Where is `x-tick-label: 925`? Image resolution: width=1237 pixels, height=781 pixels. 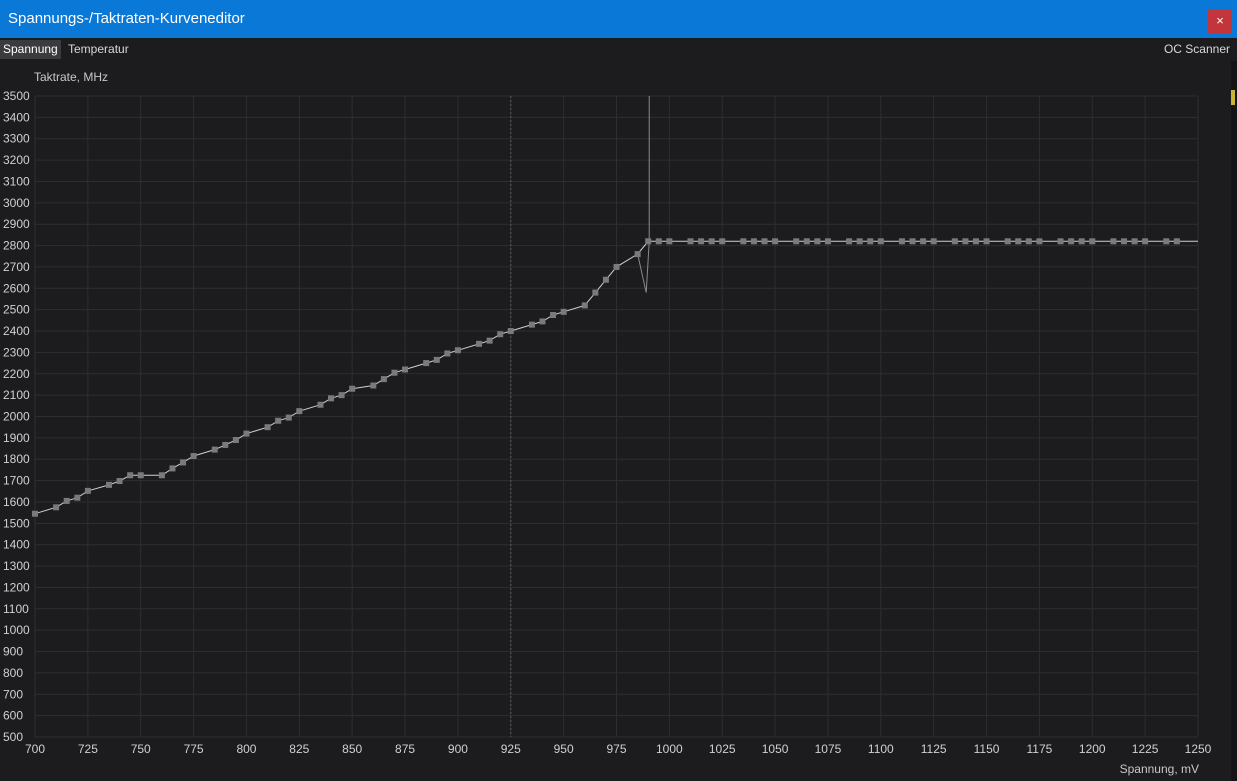
x-tick-label: 925 is located at coordinates (511, 749).